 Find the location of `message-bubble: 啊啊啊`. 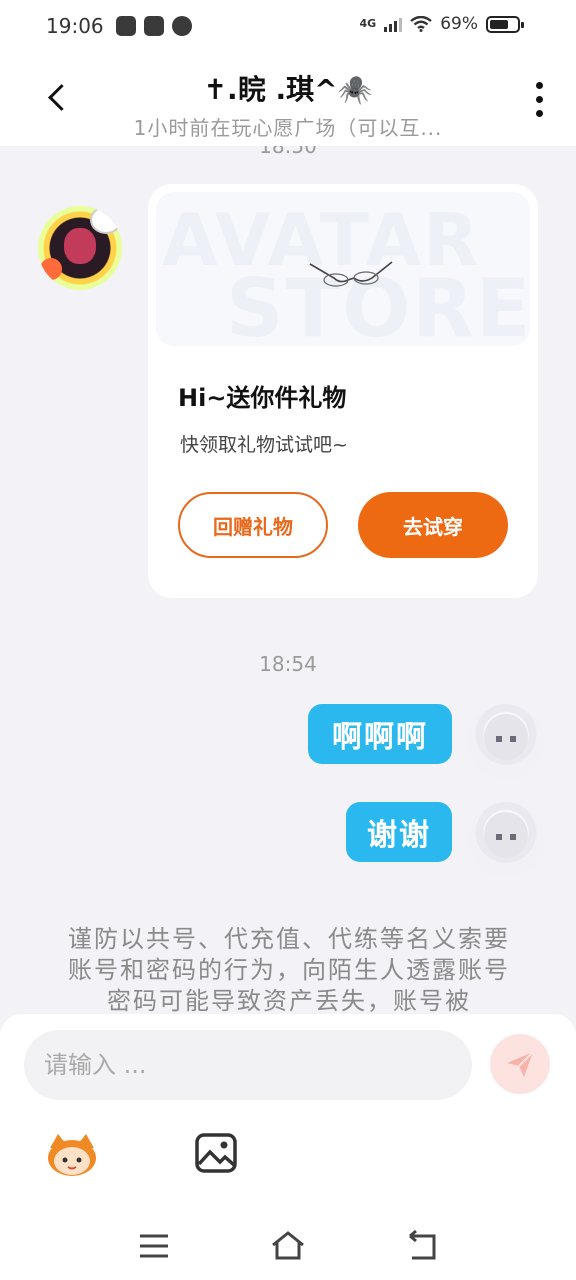

message-bubble: 啊啊啊 is located at coordinates (380, 734).